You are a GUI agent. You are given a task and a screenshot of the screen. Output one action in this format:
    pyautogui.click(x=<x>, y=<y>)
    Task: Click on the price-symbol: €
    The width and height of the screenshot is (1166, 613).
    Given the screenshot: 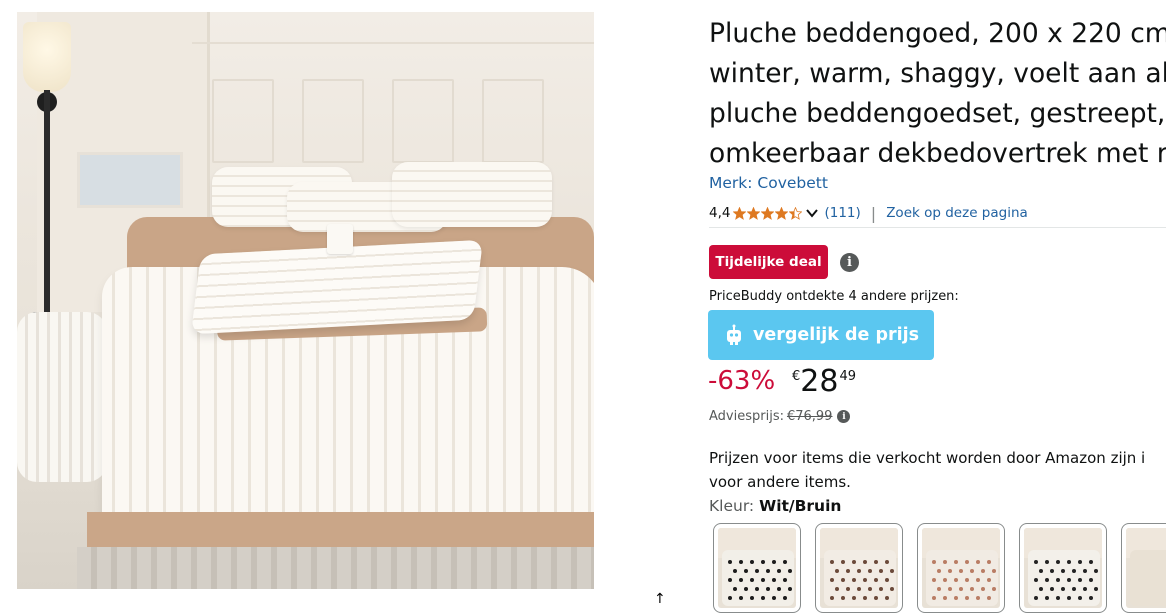 What is the action you would take?
    pyautogui.click(x=796, y=376)
    